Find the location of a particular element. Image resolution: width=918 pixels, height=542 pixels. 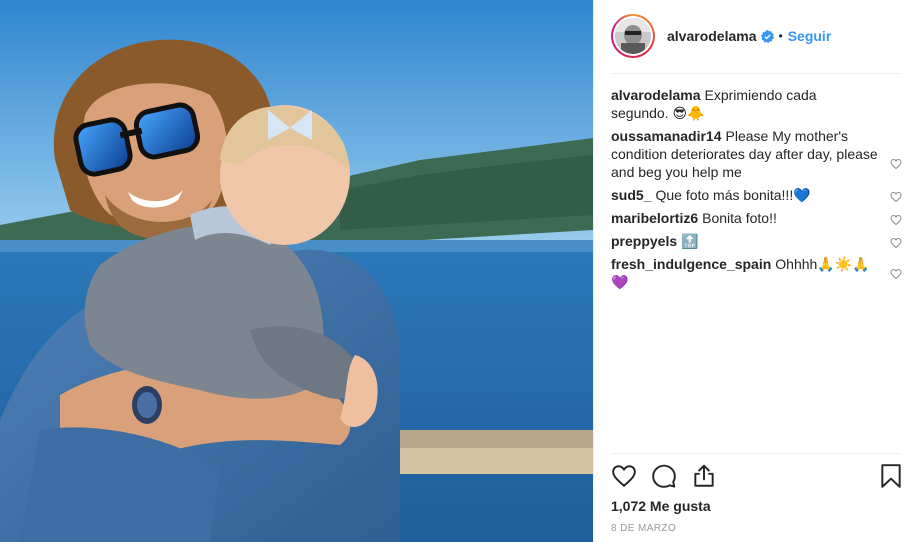

comment-username: oussamanadir14 is located at coordinates (666, 136).